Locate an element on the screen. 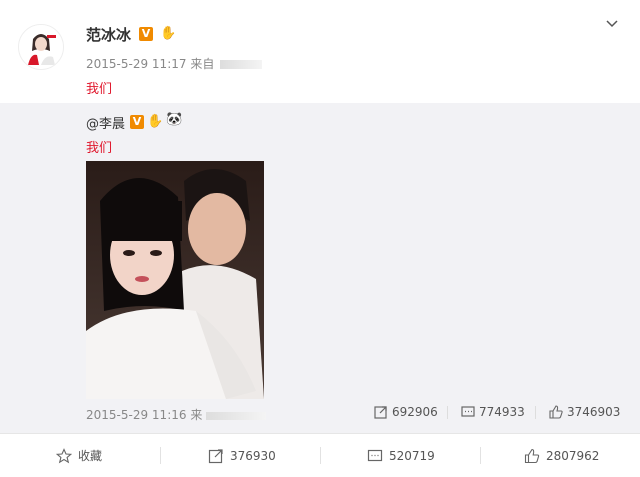  favorite-button: 收藏 is located at coordinates (79, 455).